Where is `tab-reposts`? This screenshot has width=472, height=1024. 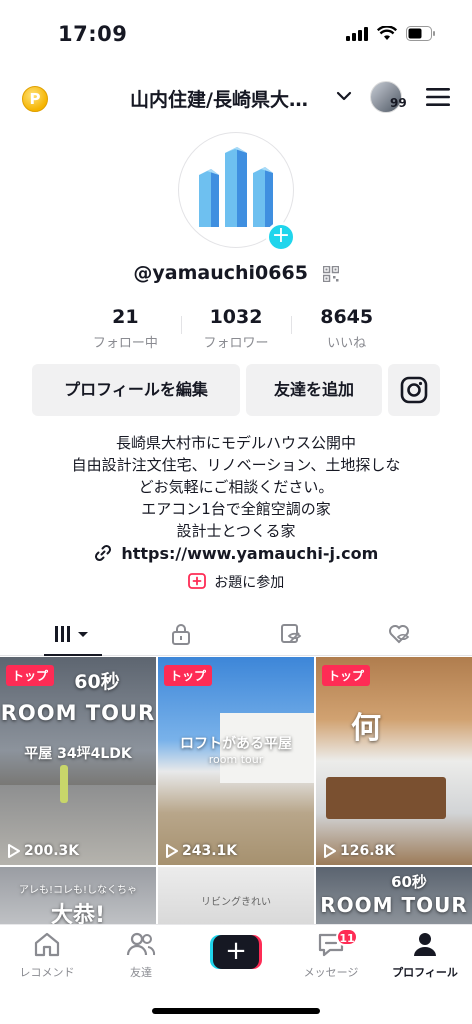 tab-reposts is located at coordinates (291, 634).